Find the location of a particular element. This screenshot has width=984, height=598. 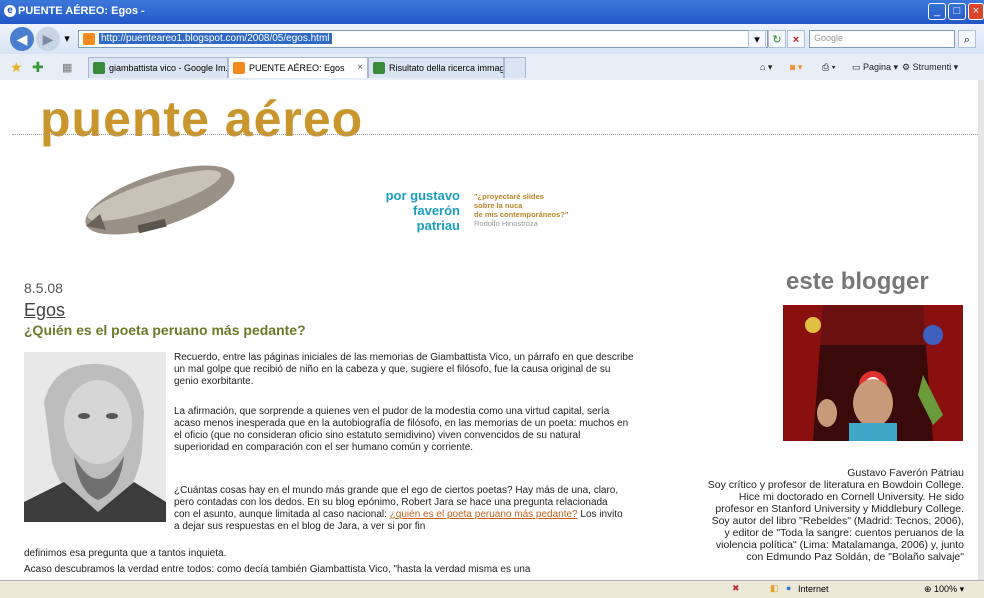

post-subtitle: ¿Quién es el poeta peruano más pedante? is located at coordinates (165, 330).